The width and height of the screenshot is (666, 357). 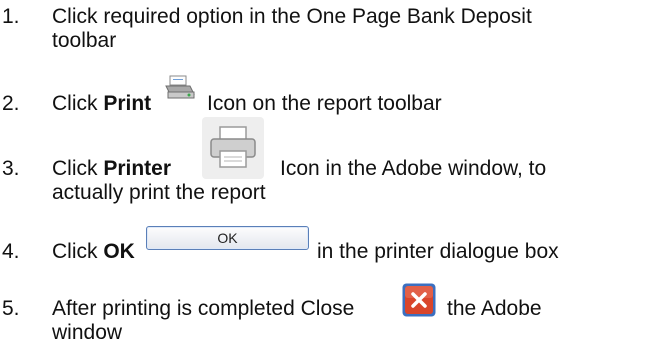 What do you see at coordinates (419, 300) in the screenshot?
I see `close-icon` at bounding box center [419, 300].